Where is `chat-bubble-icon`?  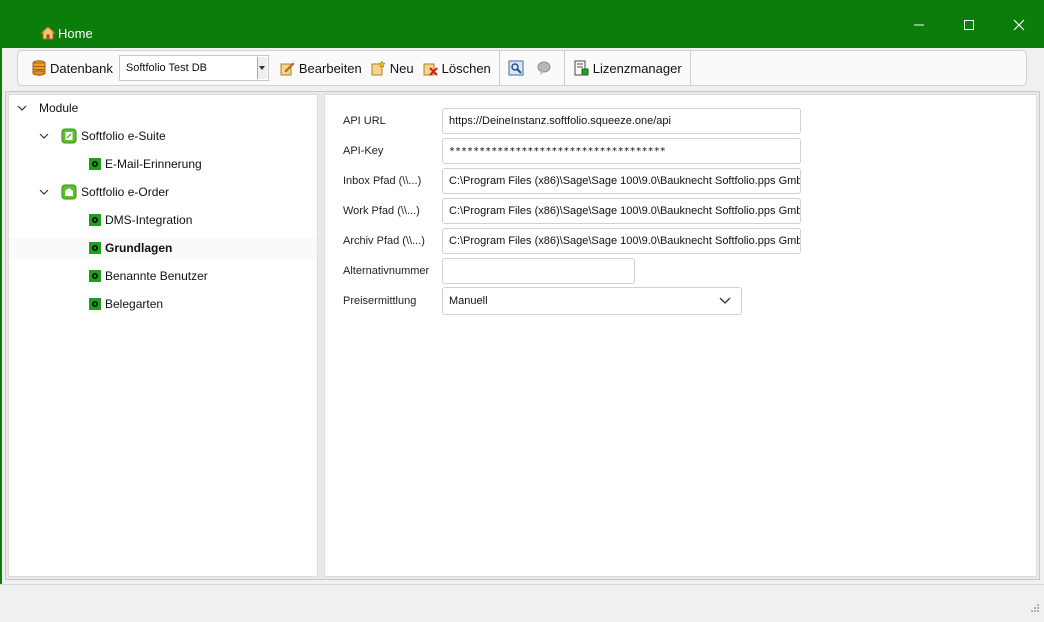 chat-bubble-icon is located at coordinates (544, 68).